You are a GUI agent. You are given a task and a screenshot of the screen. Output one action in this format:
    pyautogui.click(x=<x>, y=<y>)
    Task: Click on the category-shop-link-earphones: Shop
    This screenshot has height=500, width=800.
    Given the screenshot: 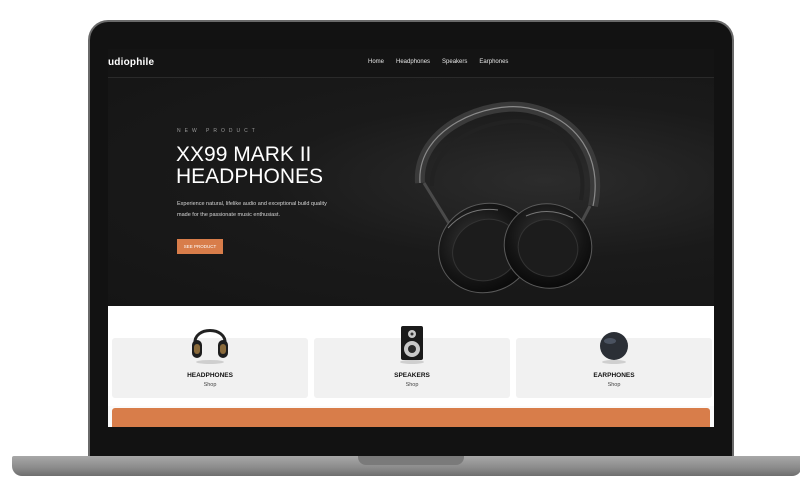 What is the action you would take?
    pyautogui.click(x=614, y=385)
    